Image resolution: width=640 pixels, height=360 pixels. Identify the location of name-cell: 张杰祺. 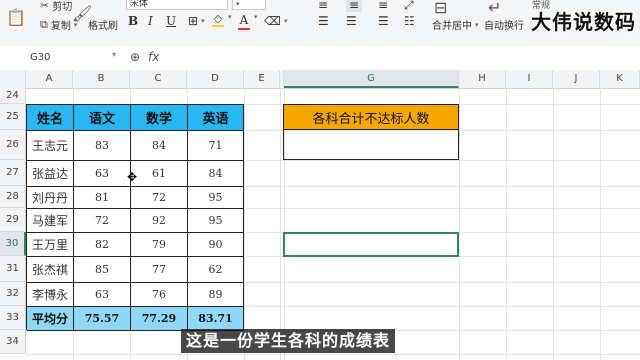
(50, 270).